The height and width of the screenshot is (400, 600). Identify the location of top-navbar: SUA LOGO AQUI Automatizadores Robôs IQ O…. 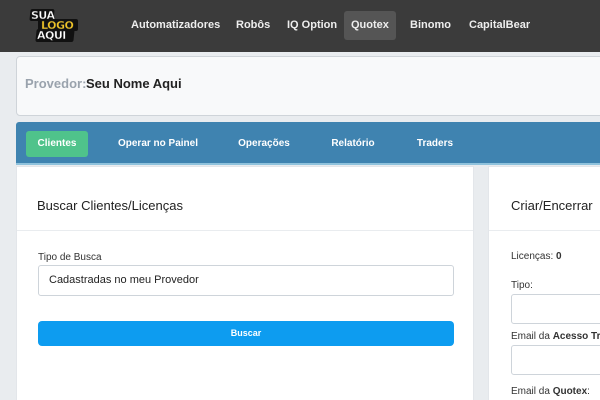
(300, 26).